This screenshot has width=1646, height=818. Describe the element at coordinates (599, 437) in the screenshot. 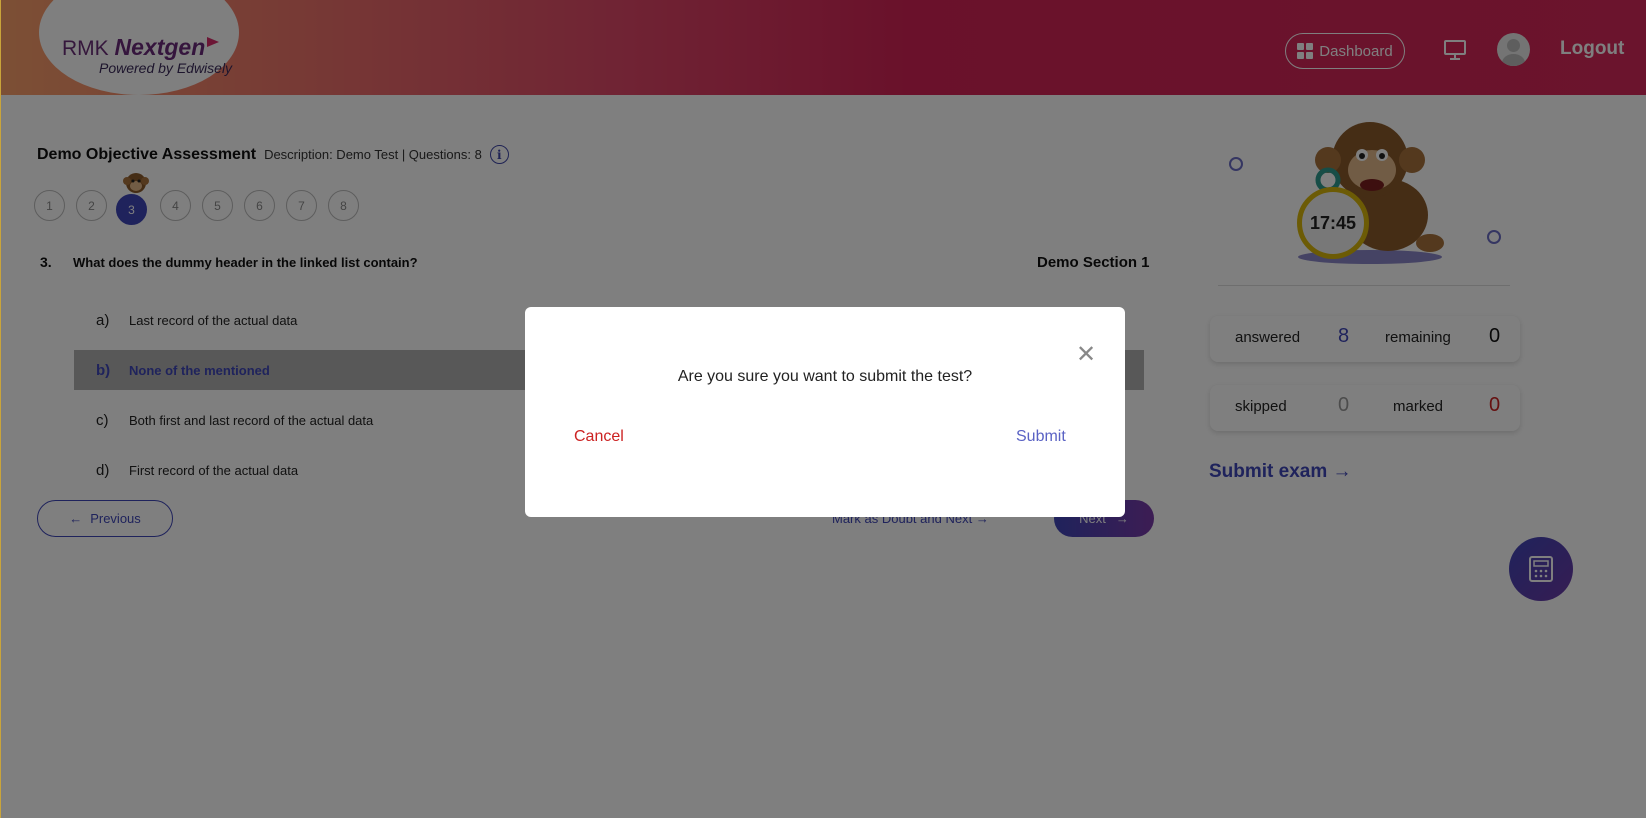

I see `cancel-button: Cancel` at that location.